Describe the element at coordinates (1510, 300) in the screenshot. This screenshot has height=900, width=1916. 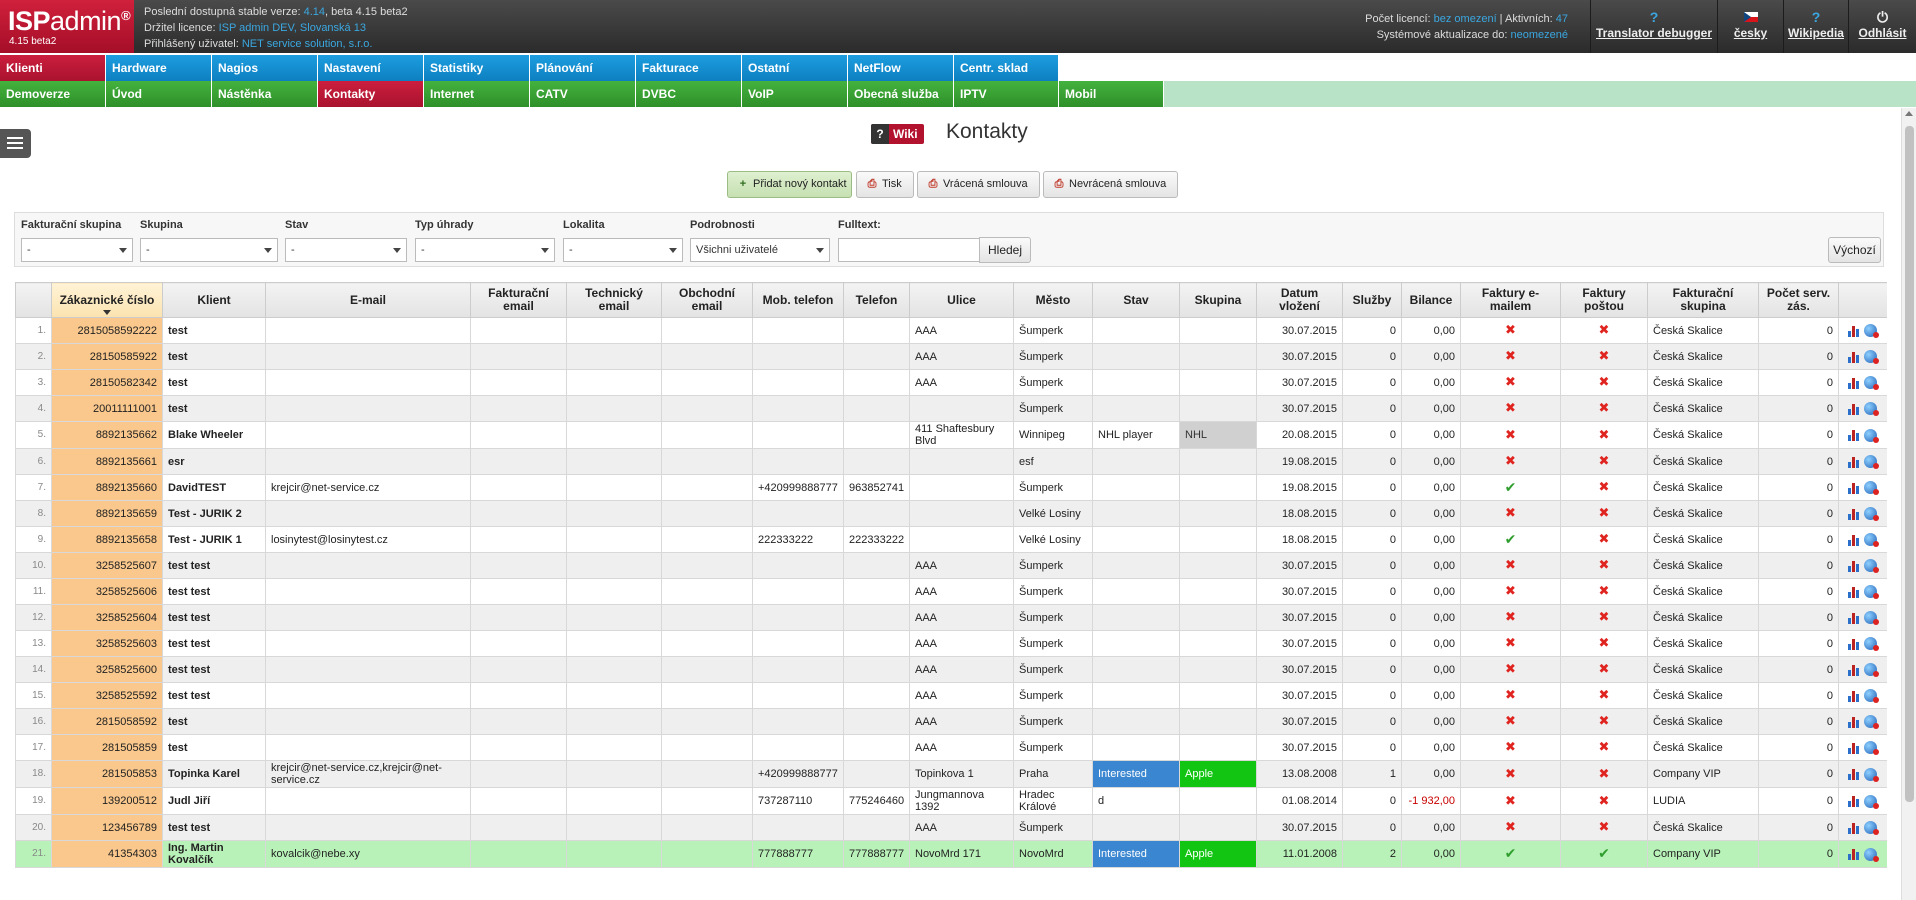
I see `column-invoices-email: Faktury e-mailem` at that location.